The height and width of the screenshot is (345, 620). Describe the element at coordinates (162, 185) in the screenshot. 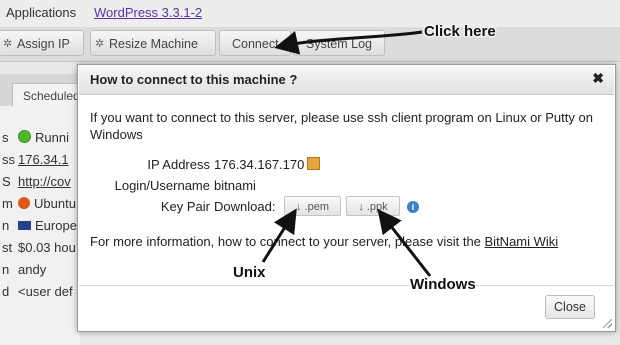

I see `login-label: Login/Username` at that location.